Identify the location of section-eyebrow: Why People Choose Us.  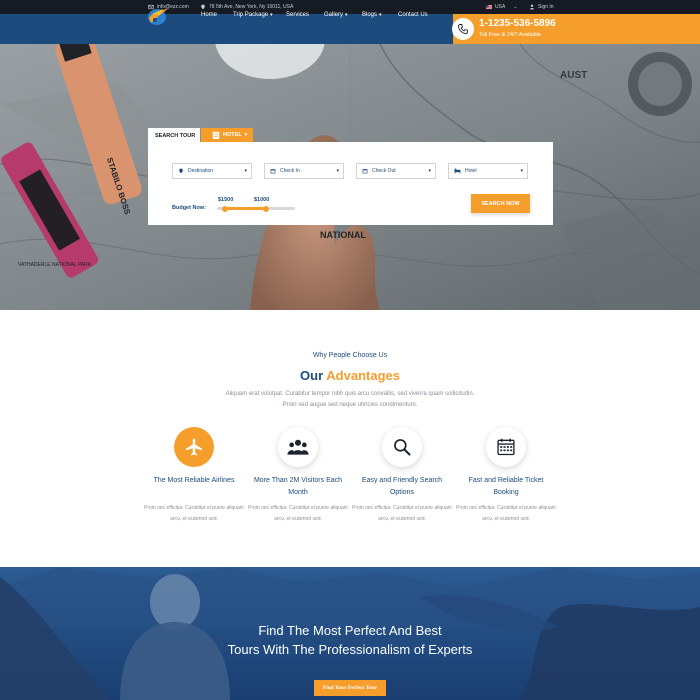
(350, 355).